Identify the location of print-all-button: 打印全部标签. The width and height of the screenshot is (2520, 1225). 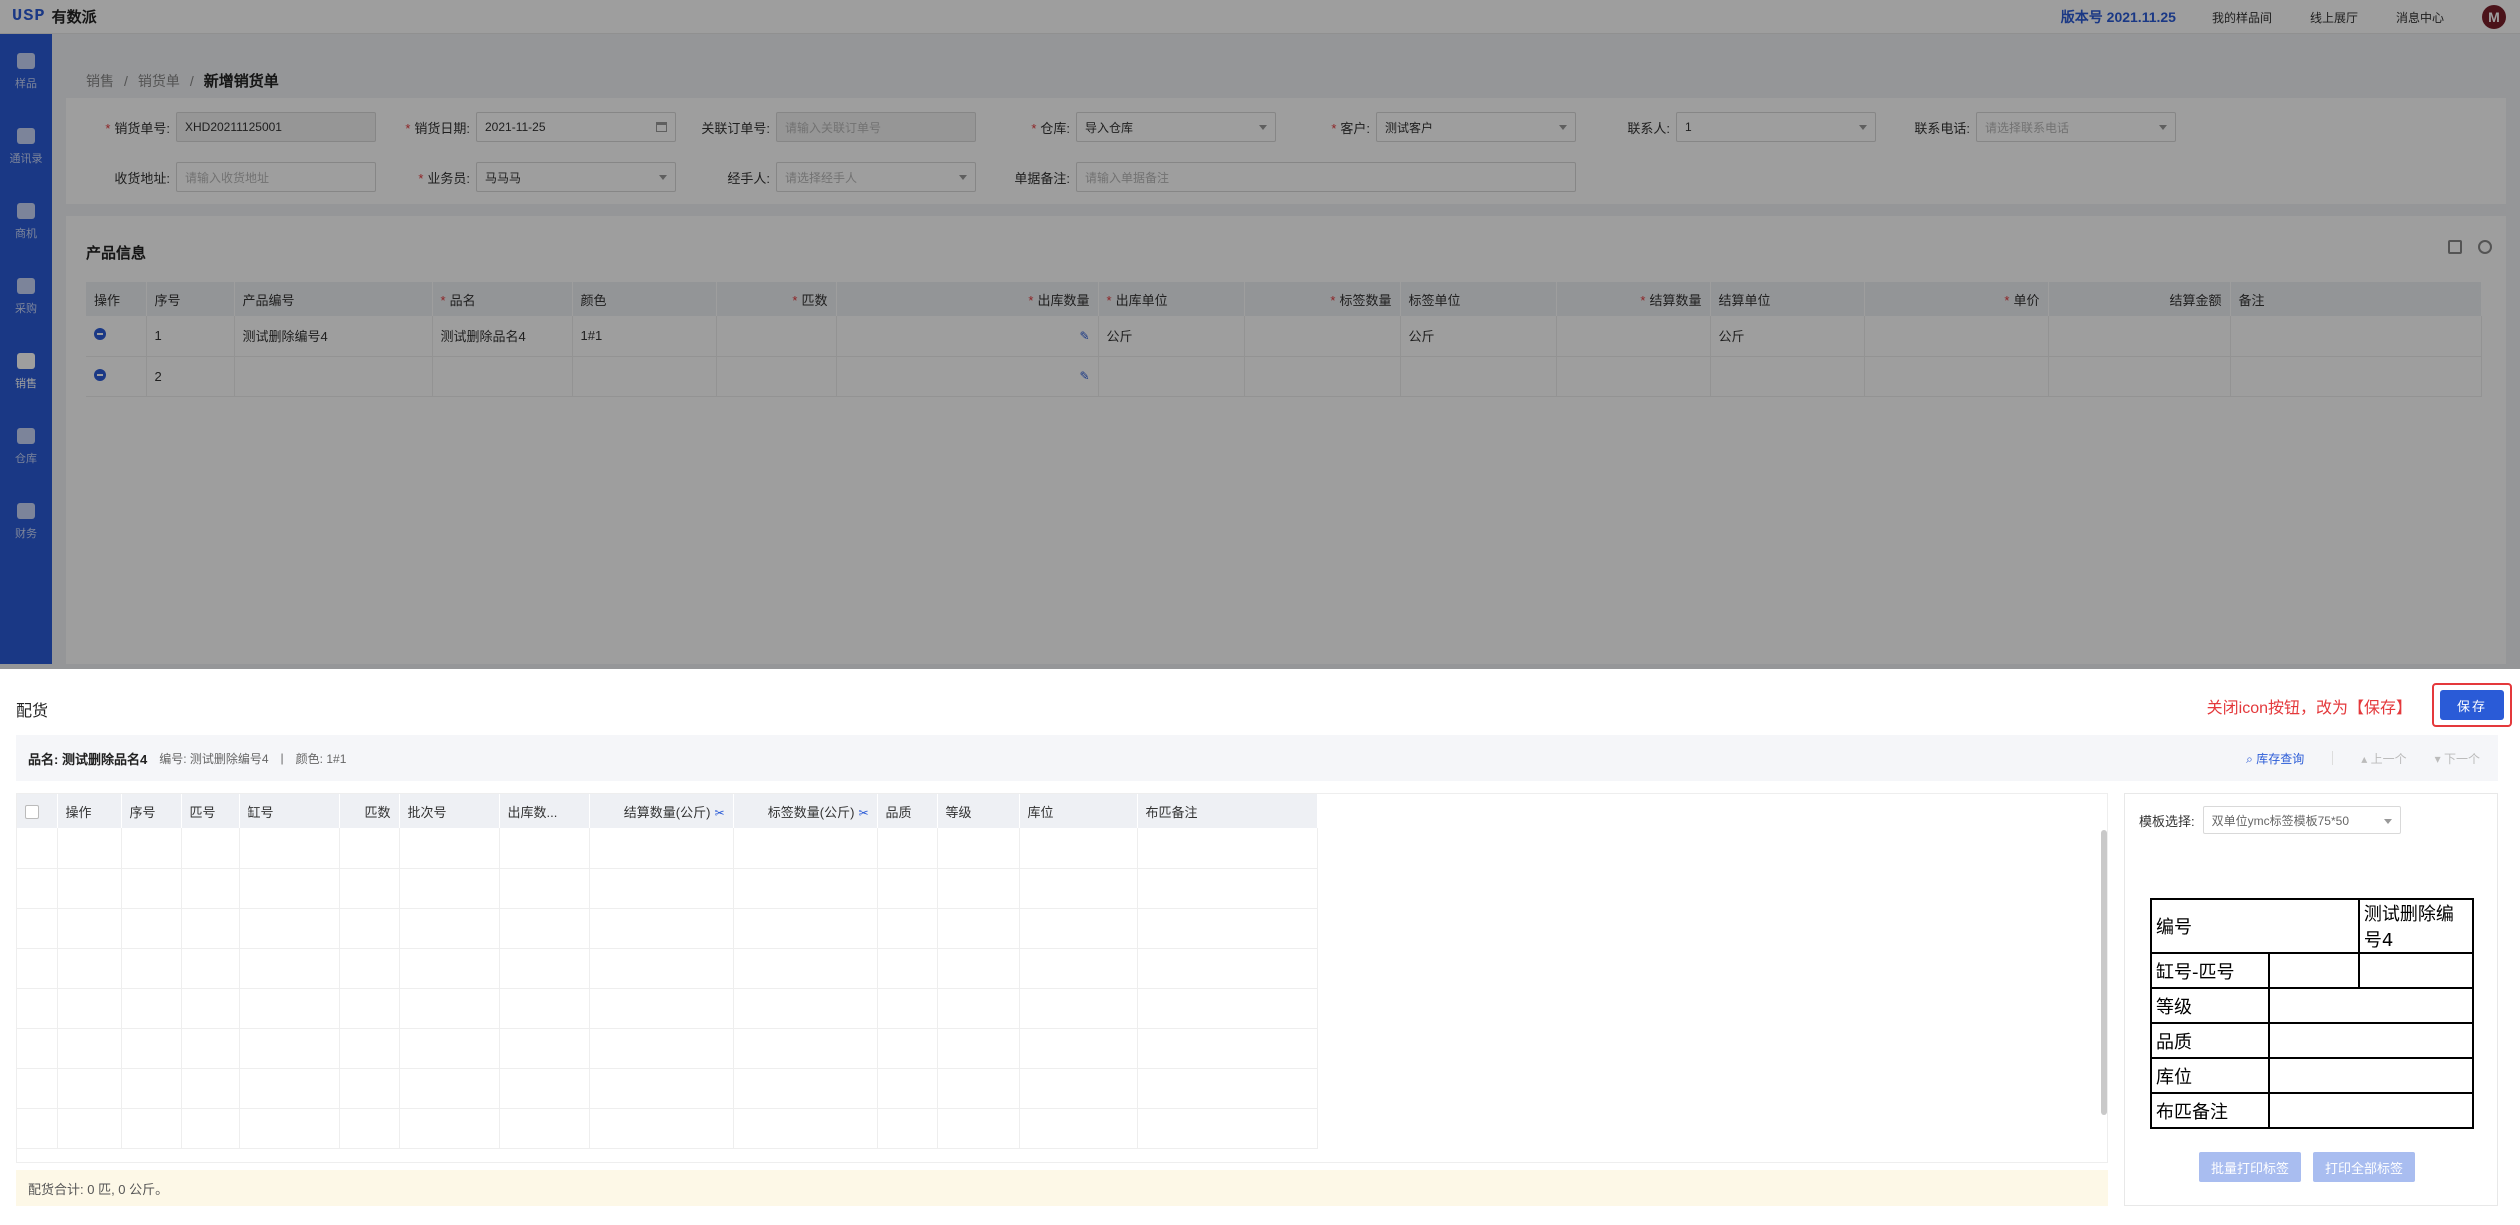
(2364, 1167).